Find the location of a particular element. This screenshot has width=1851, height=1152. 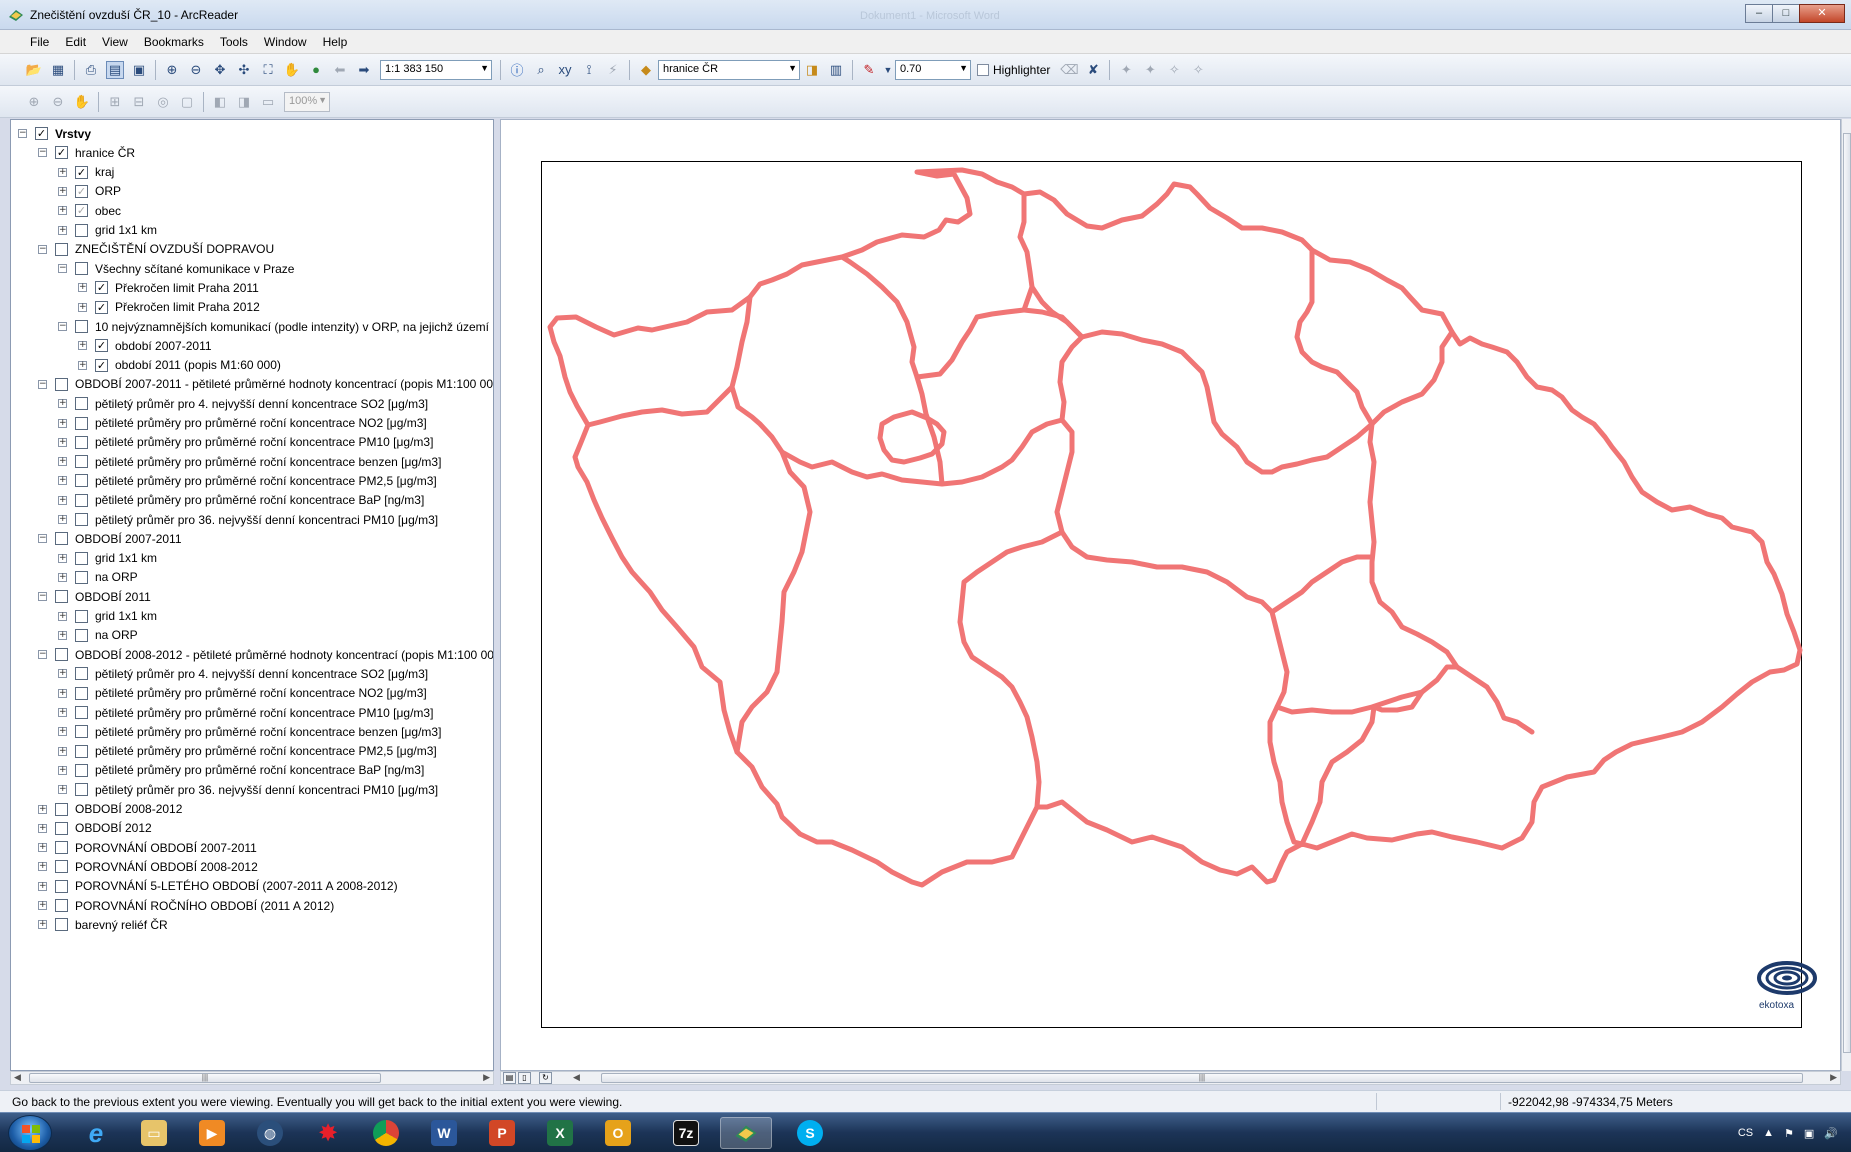

layout-view-tab-icon: ▯ is located at coordinates (524, 1078).